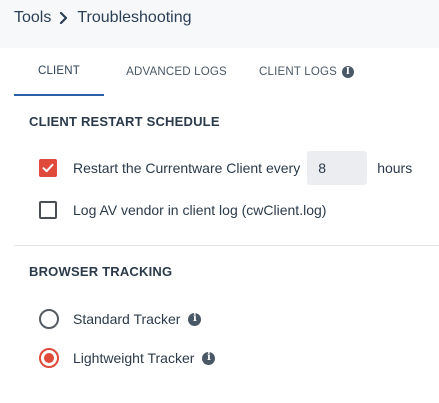 The width and height of the screenshot is (439, 403). I want to click on tab-client-logs: CLIENT LOGS i, so click(306, 72).